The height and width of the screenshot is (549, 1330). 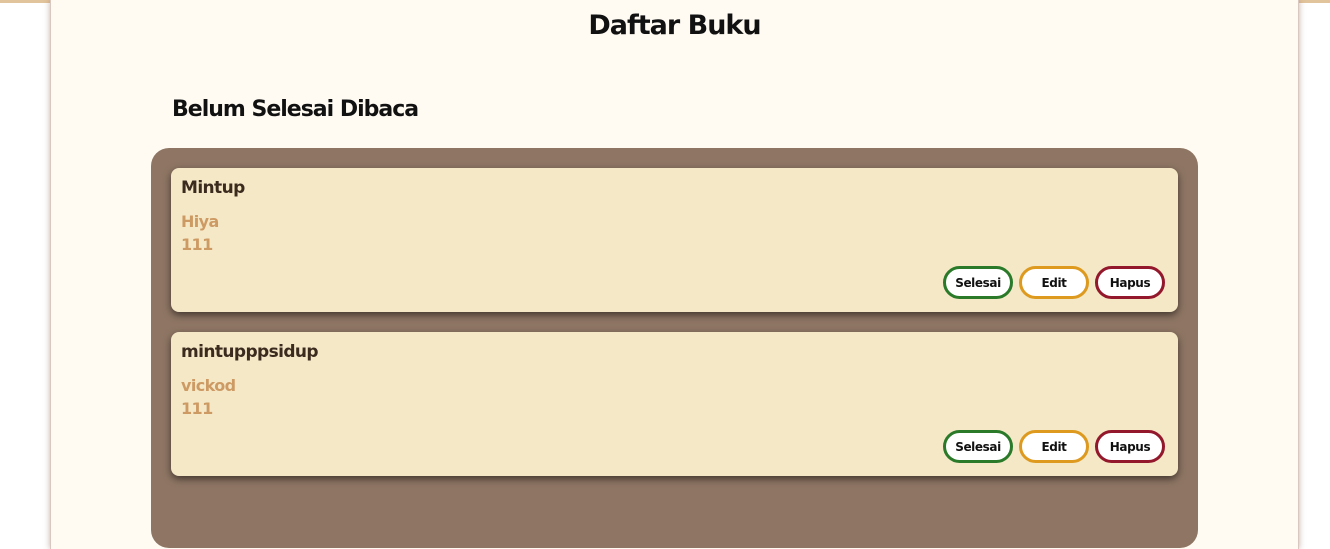 What do you see at coordinates (295, 109) in the screenshot?
I see `section-title-unfinished: Belum Selesai Dibaca` at bounding box center [295, 109].